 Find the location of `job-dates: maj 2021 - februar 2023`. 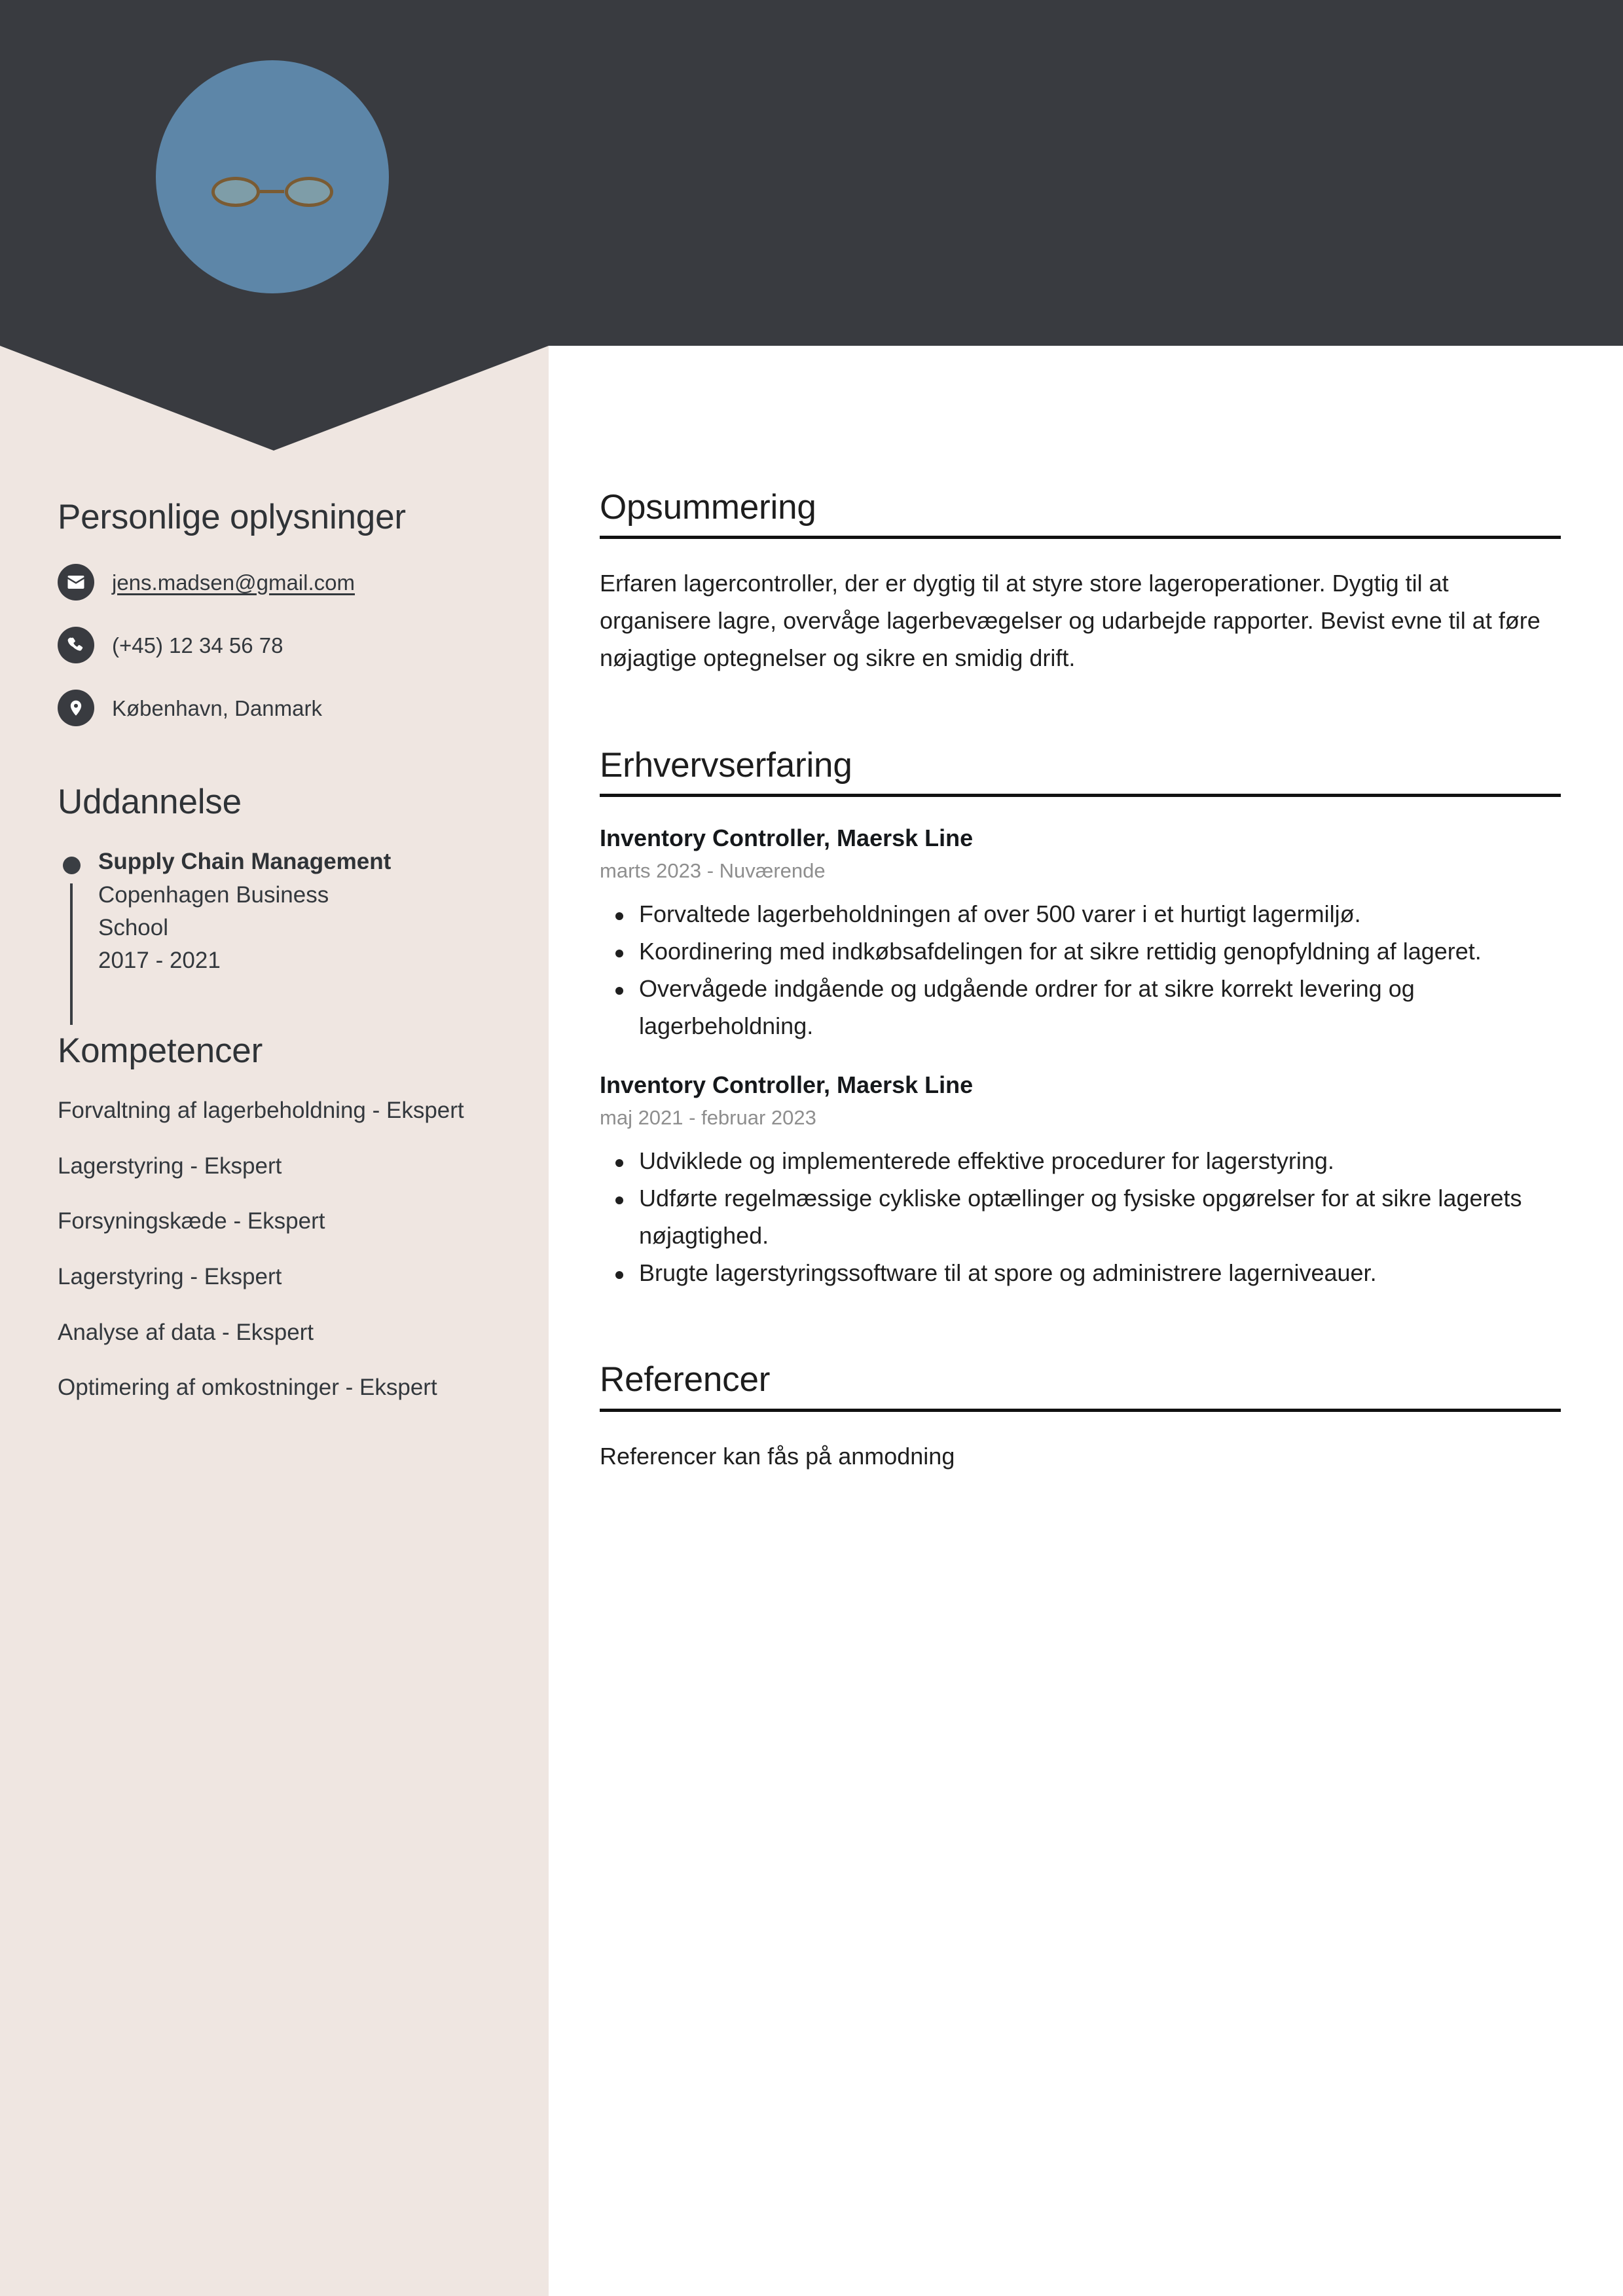

job-dates: maj 2021 - februar 2023 is located at coordinates (708, 1117).